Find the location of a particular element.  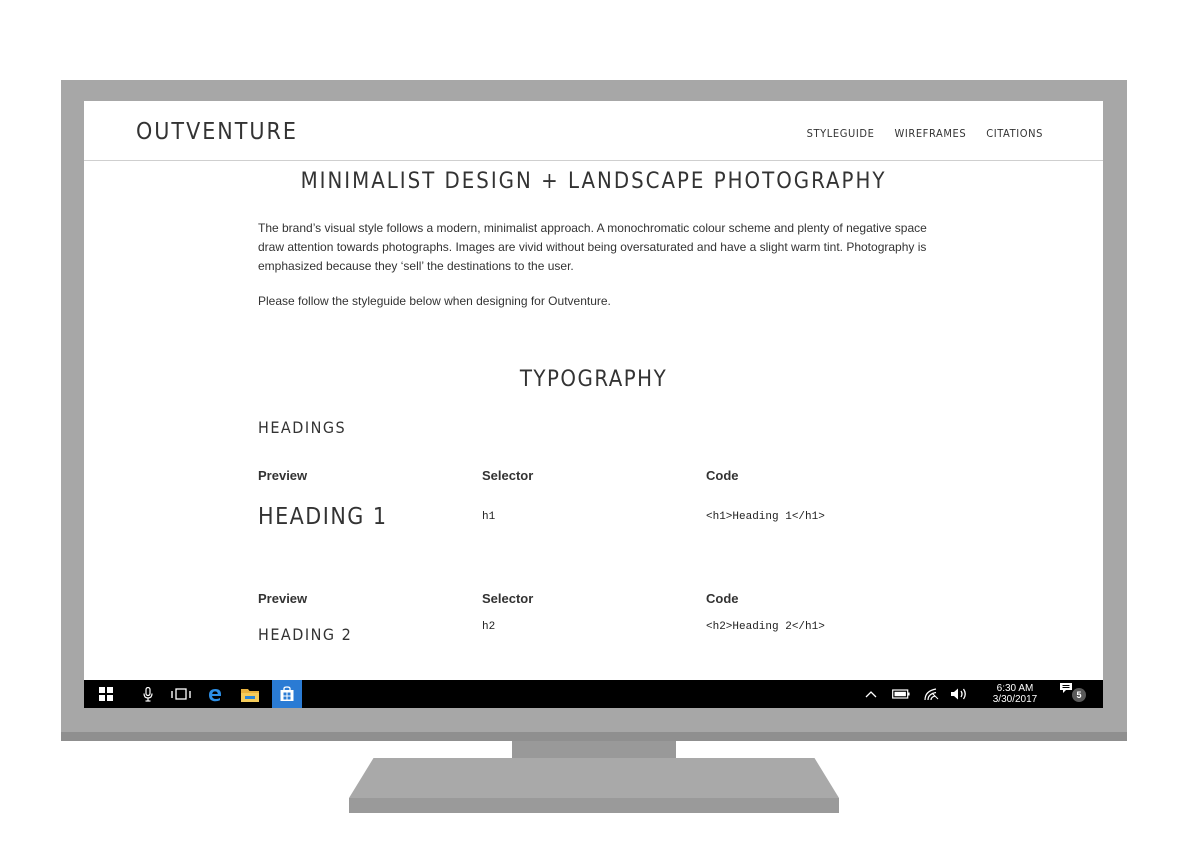

action-center-icon: 5 is located at coordinates (1074, 694).